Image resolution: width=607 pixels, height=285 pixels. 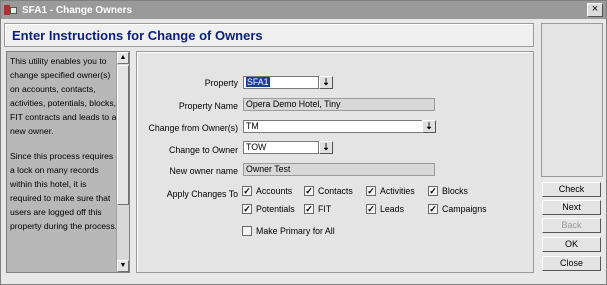 I want to click on campaigns-label: Campaigns, so click(x=464, y=209).